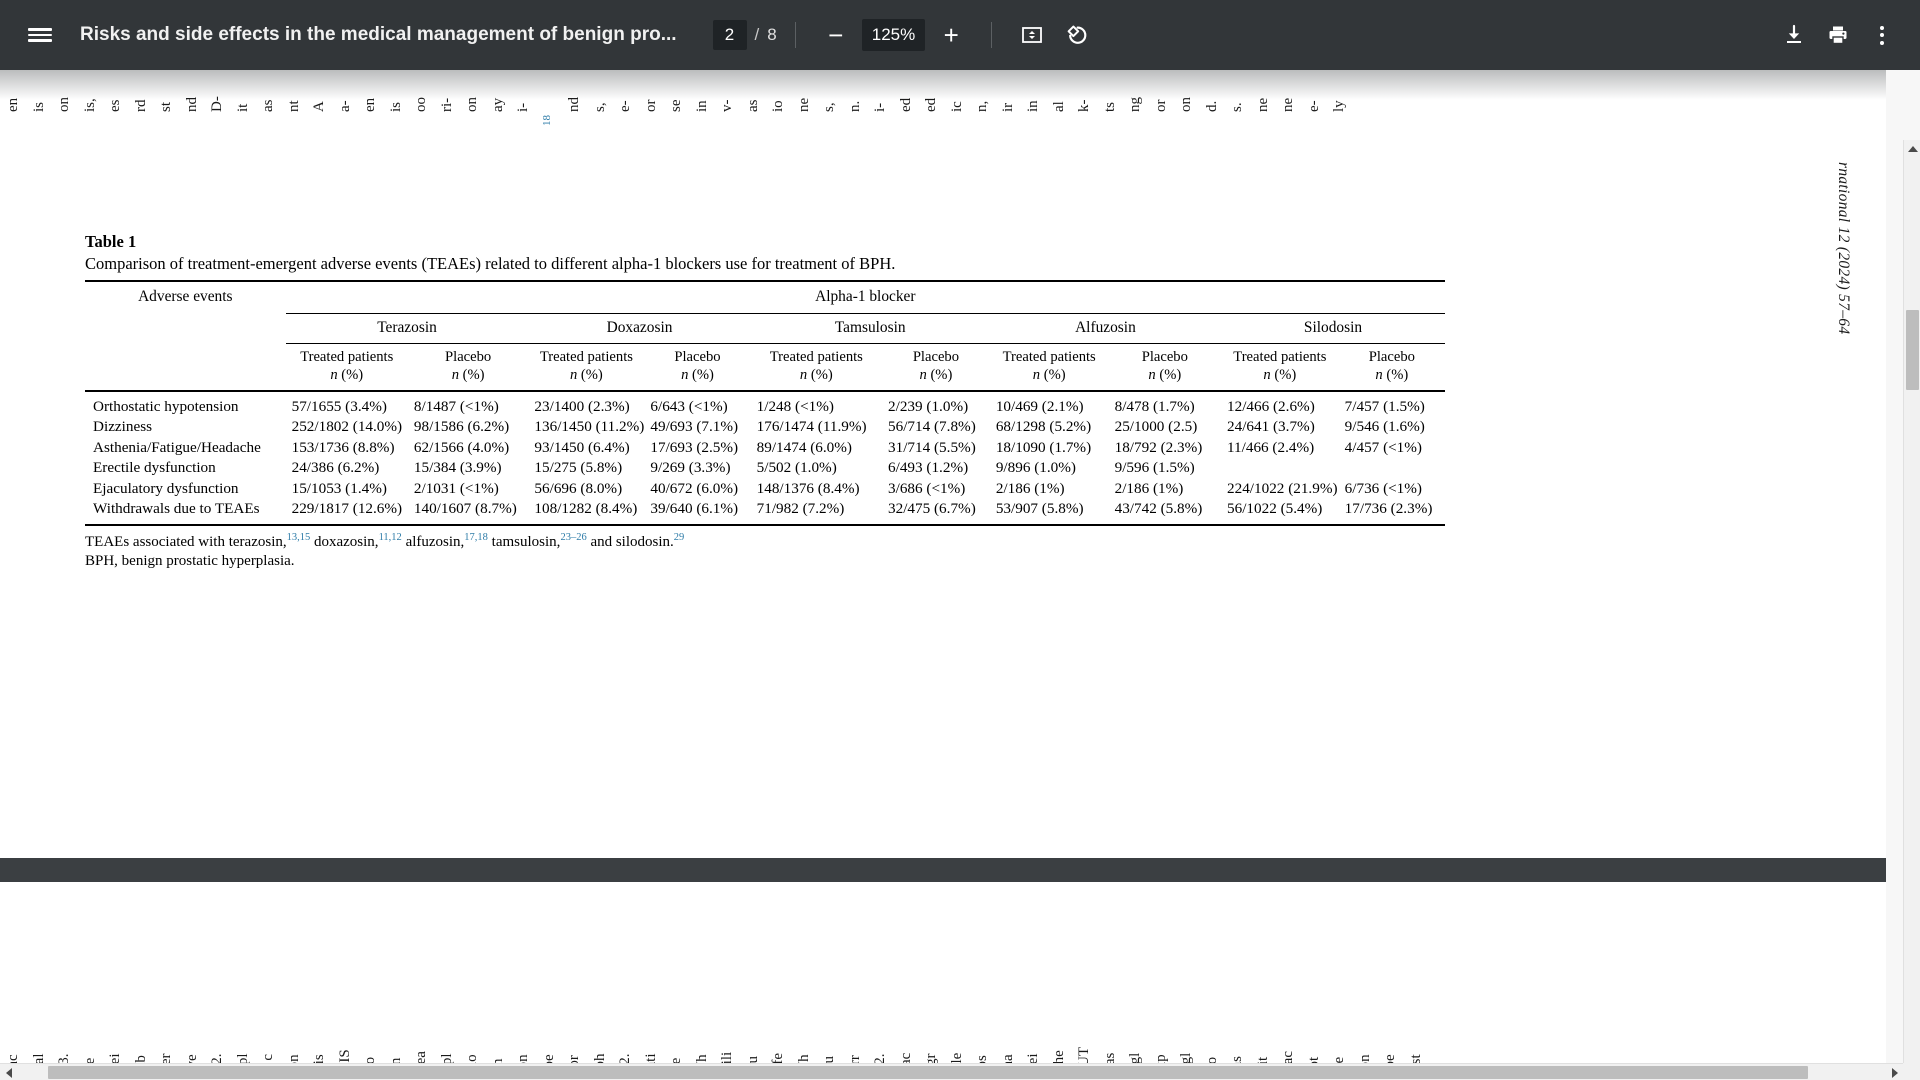 The width and height of the screenshot is (1920, 1080). I want to click on zoom-out-button: −, so click(836, 35).